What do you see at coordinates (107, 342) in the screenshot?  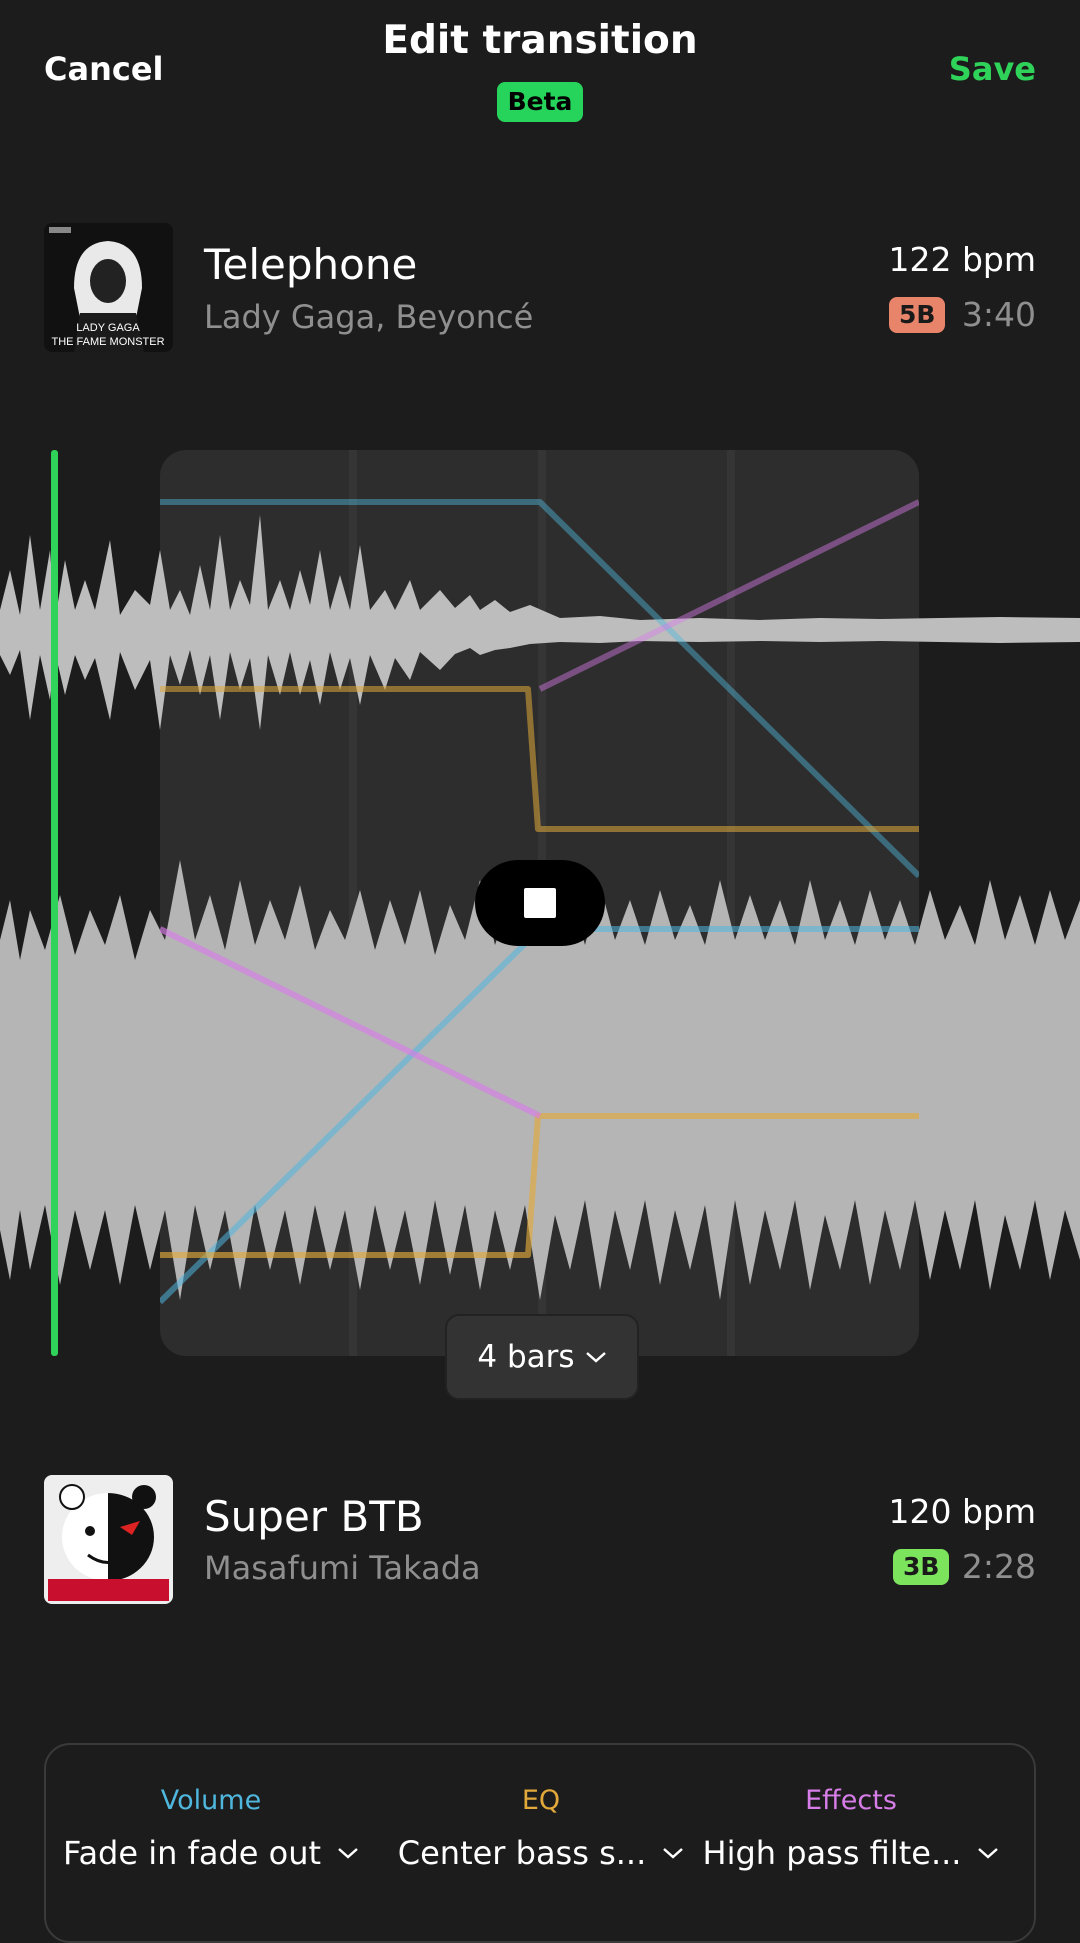 I see `svg-text: THE FAME MONSTER` at bounding box center [107, 342].